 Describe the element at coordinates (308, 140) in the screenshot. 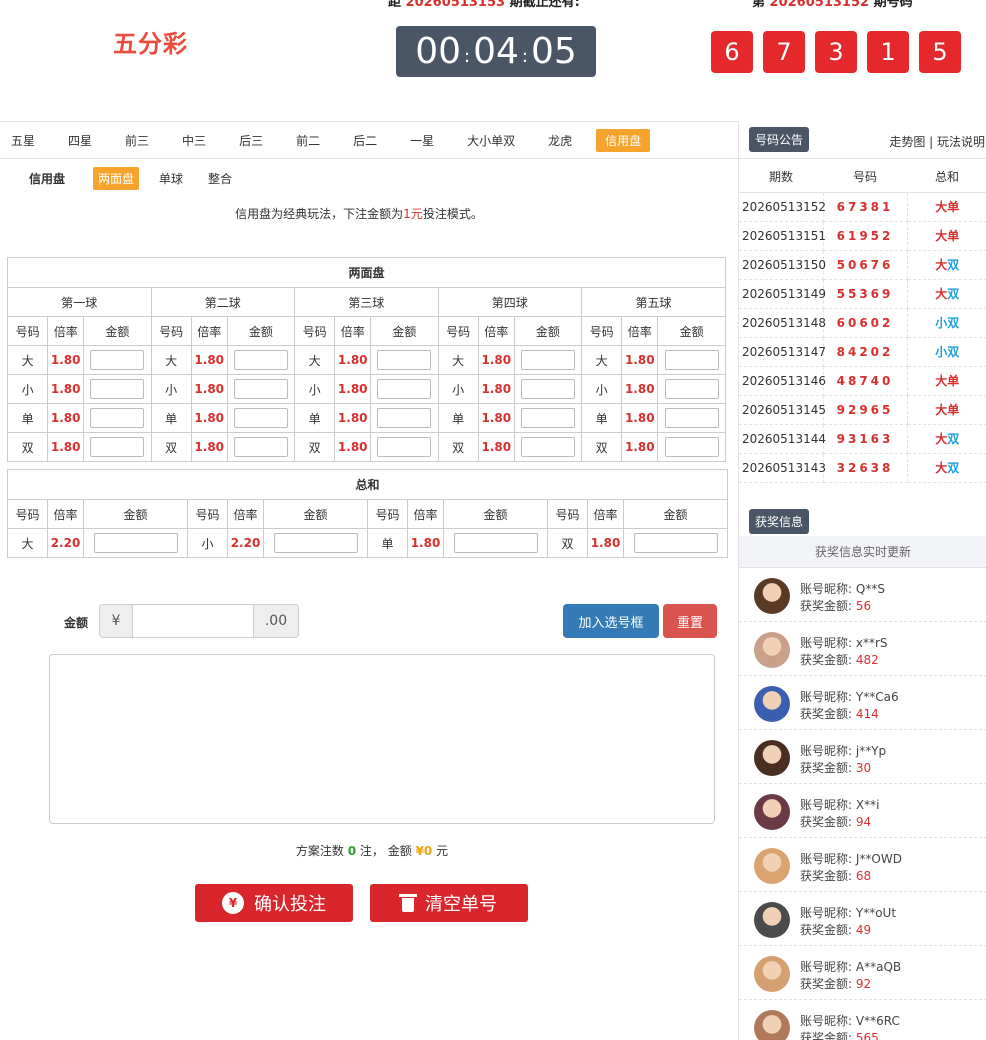

I see `tab-front-two: 前二` at that location.